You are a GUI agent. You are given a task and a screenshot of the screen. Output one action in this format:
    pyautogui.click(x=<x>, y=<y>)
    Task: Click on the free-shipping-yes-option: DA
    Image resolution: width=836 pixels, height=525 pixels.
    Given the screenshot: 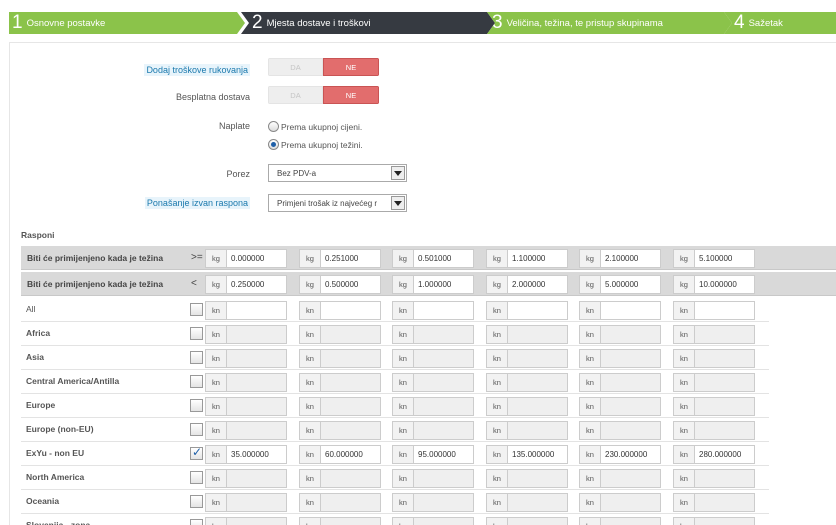 What is the action you would take?
    pyautogui.click(x=295, y=95)
    